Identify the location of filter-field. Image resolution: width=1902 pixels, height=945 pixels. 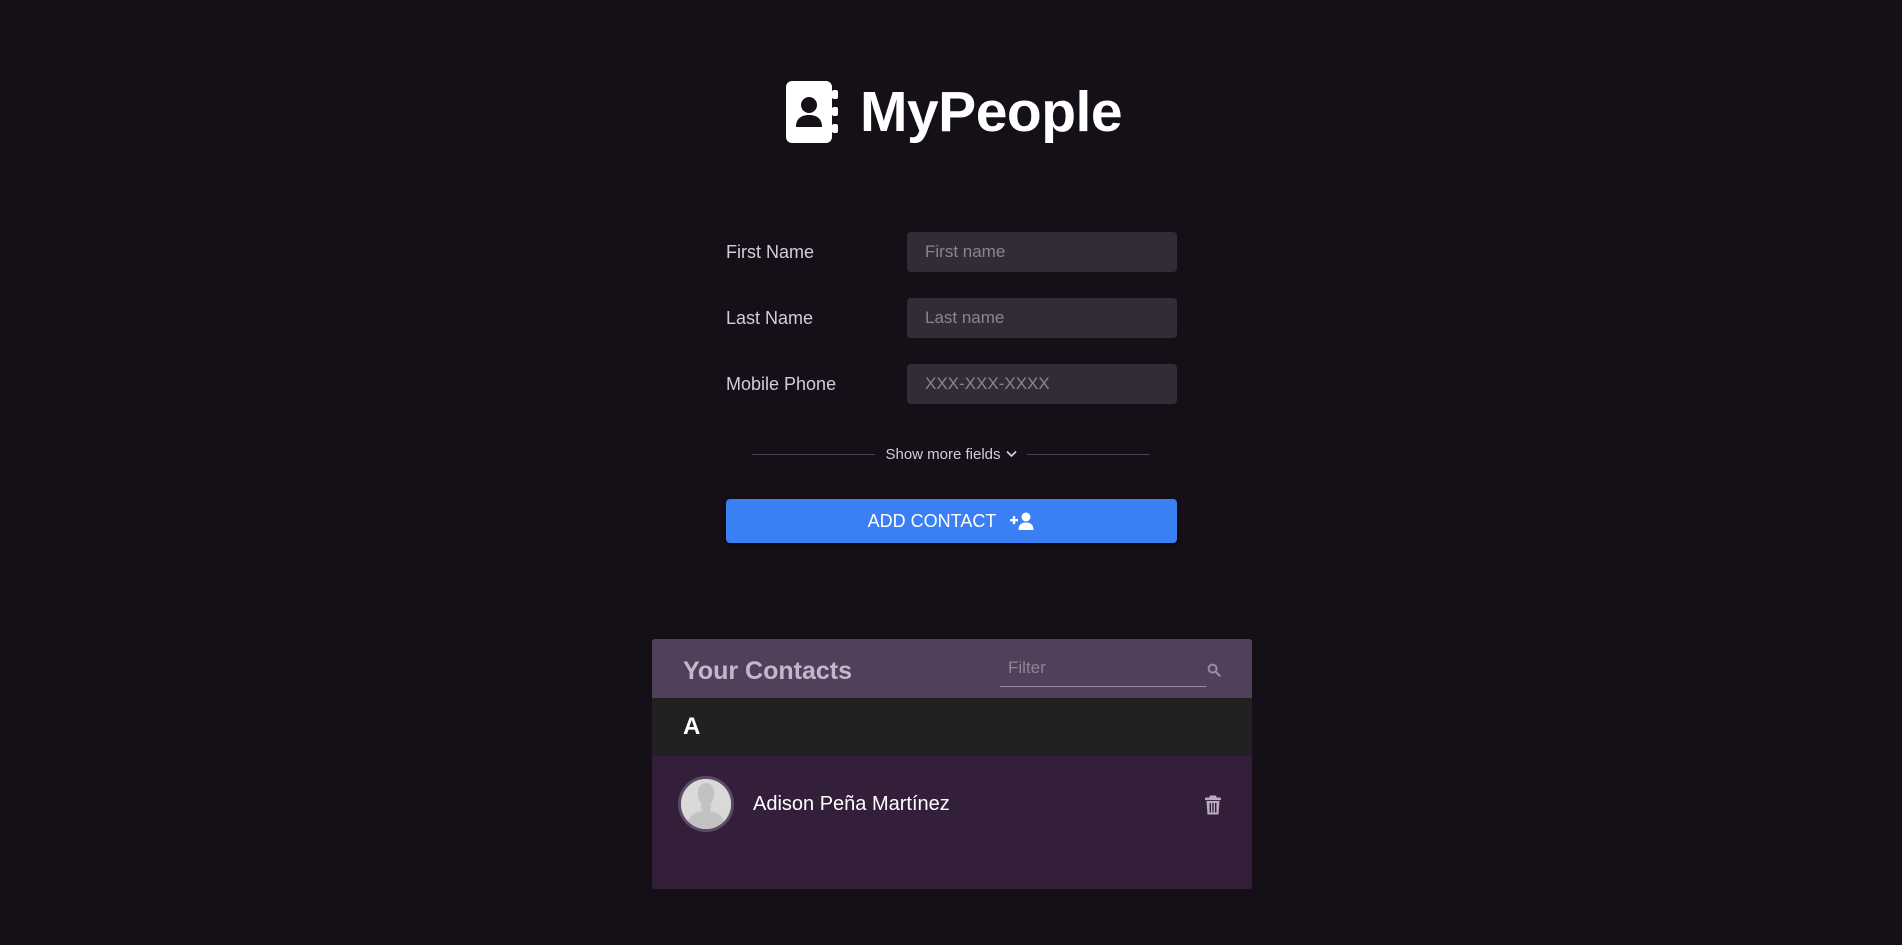
(1110, 669).